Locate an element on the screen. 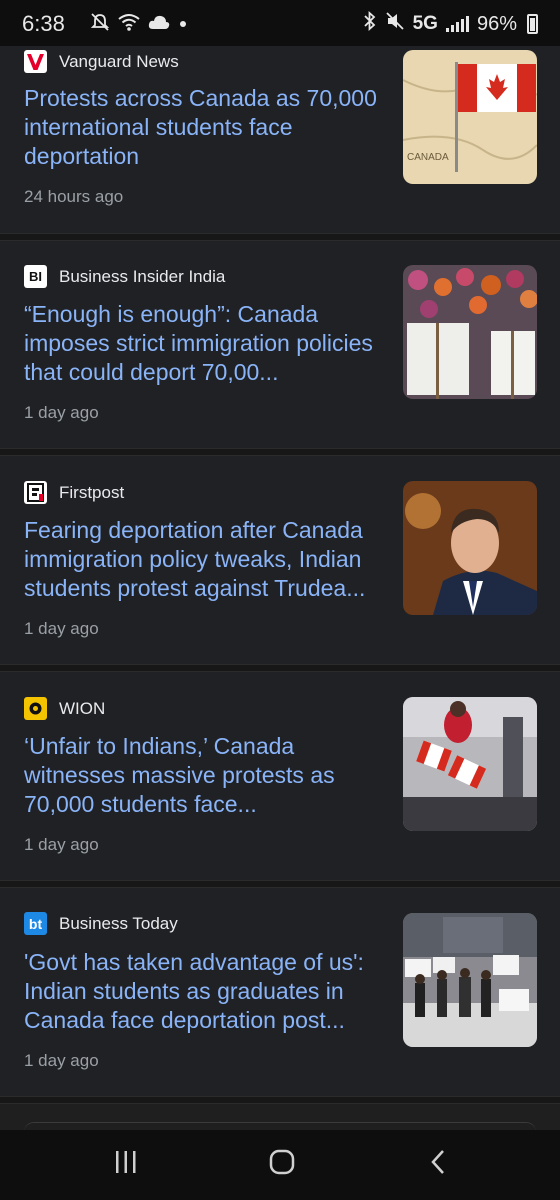  dot-icon is located at coordinates (183, 25).